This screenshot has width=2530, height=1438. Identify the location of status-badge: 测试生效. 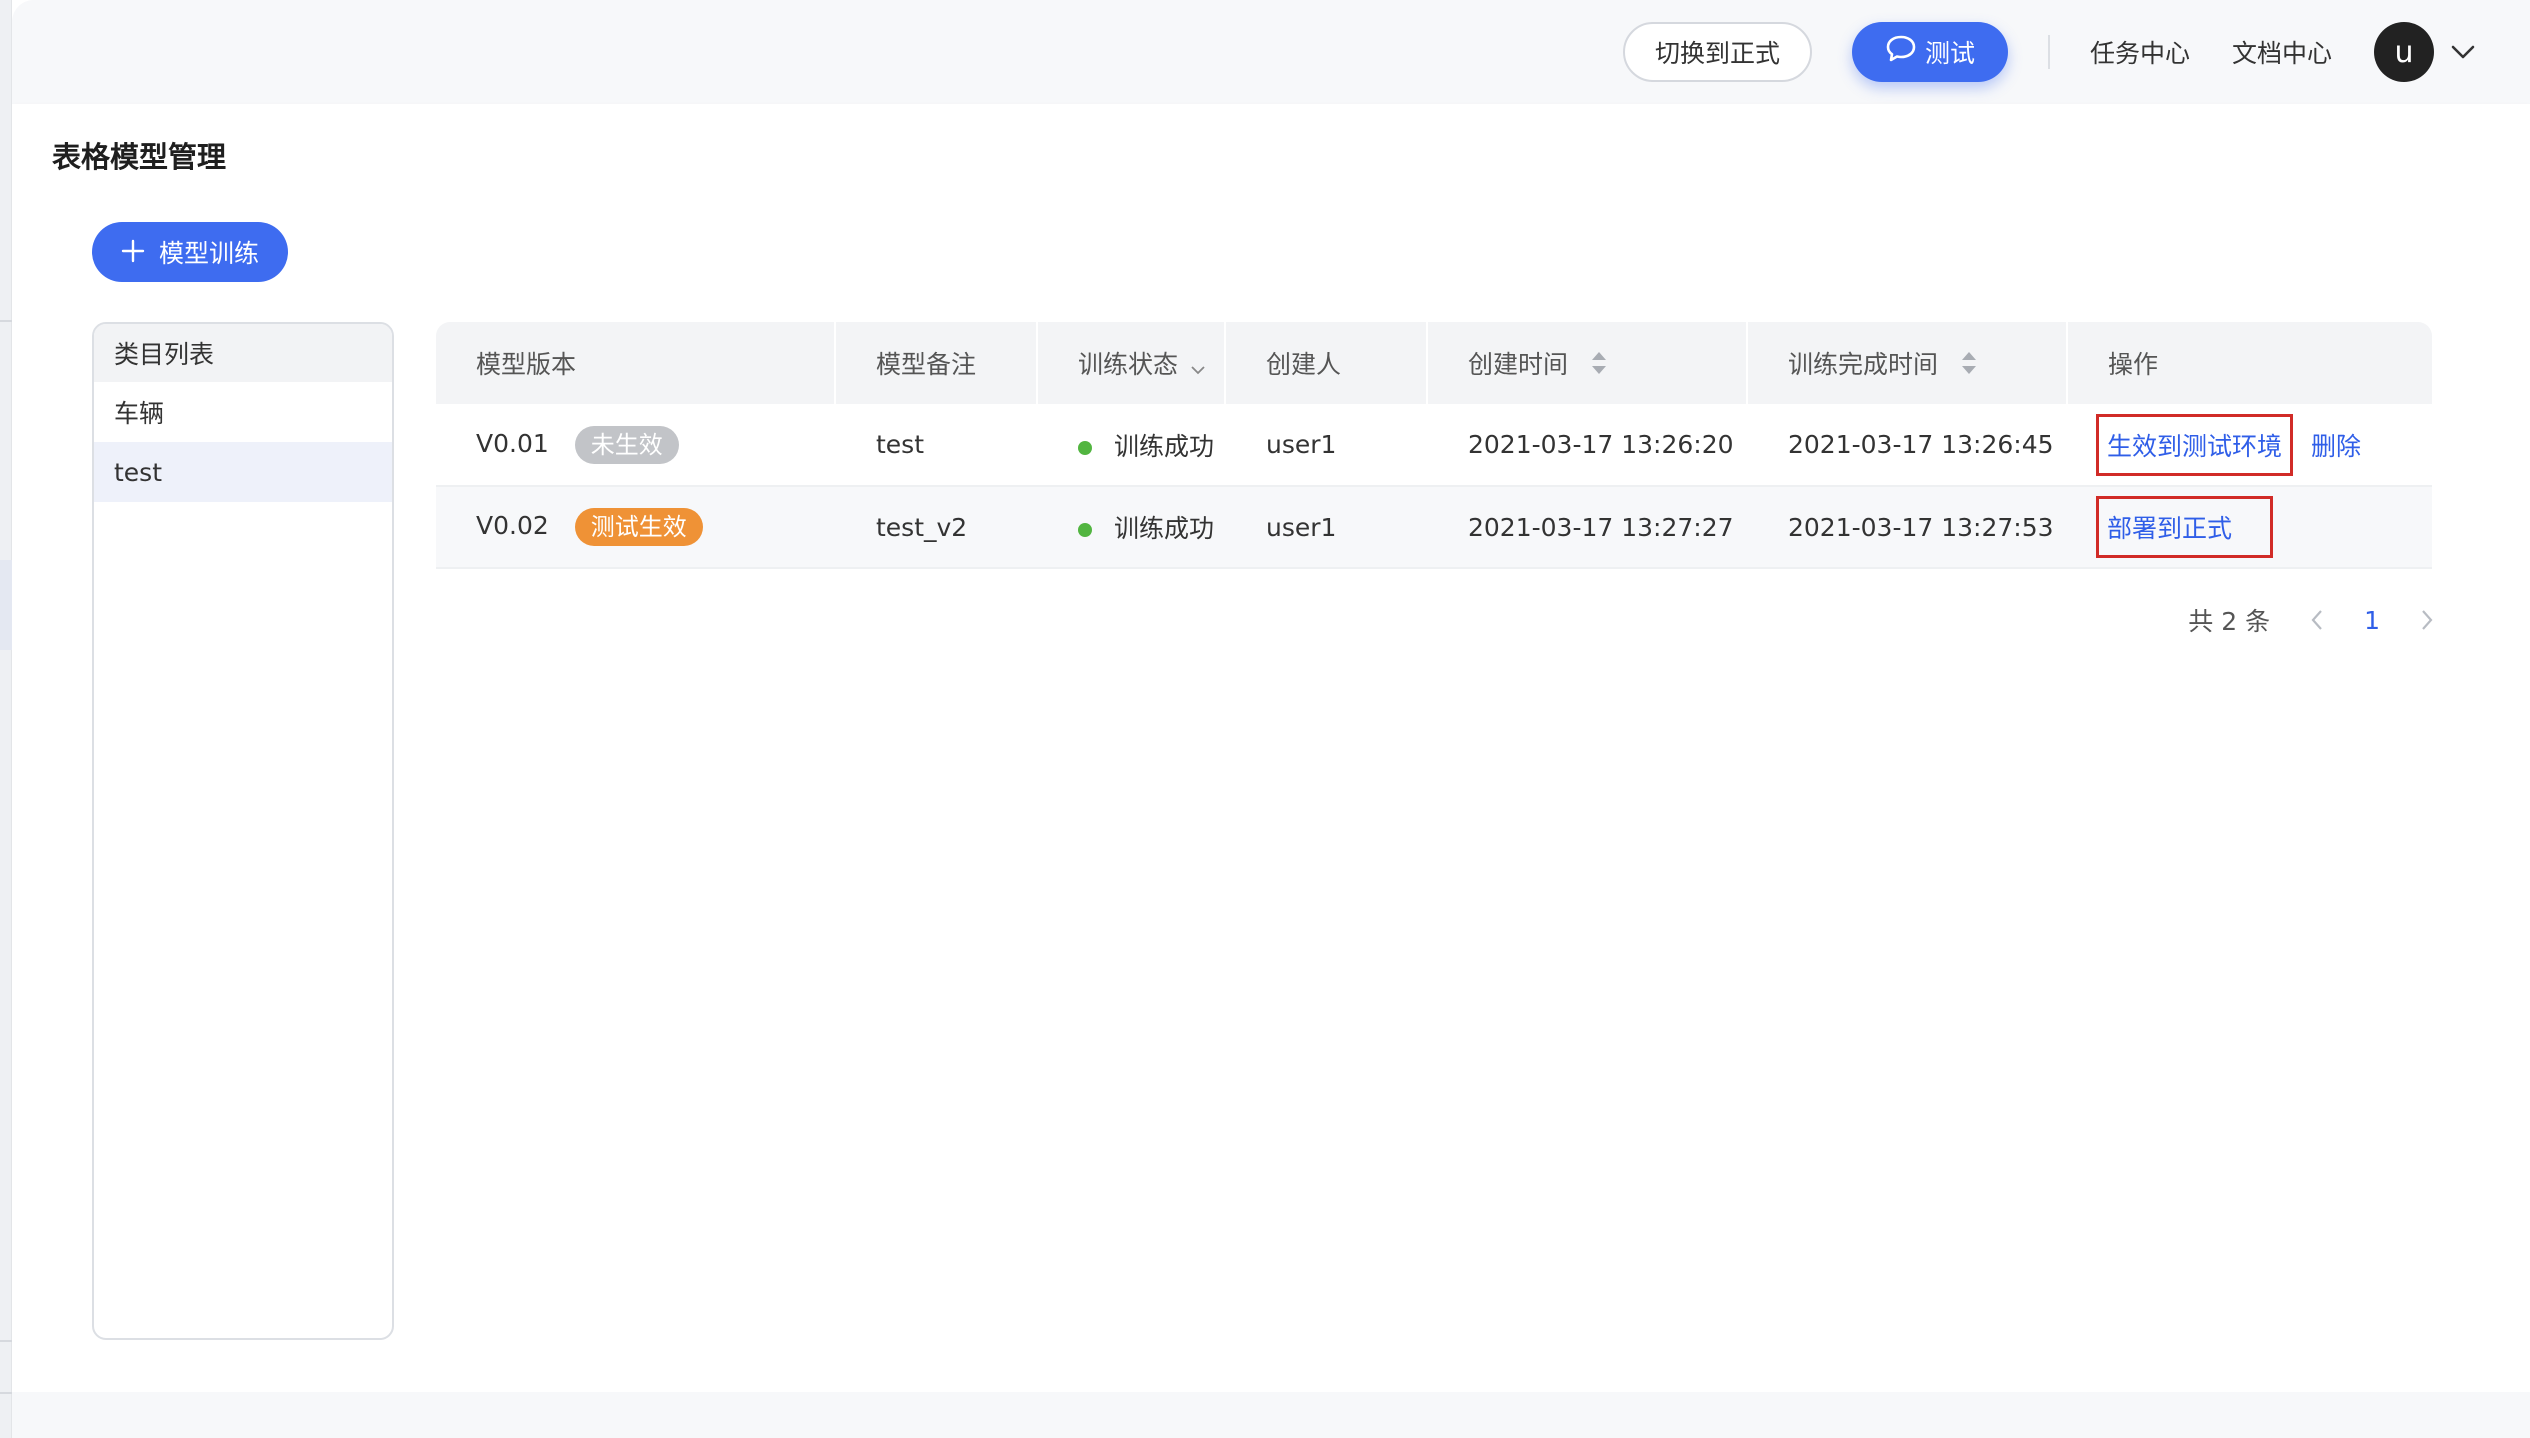
(638, 527).